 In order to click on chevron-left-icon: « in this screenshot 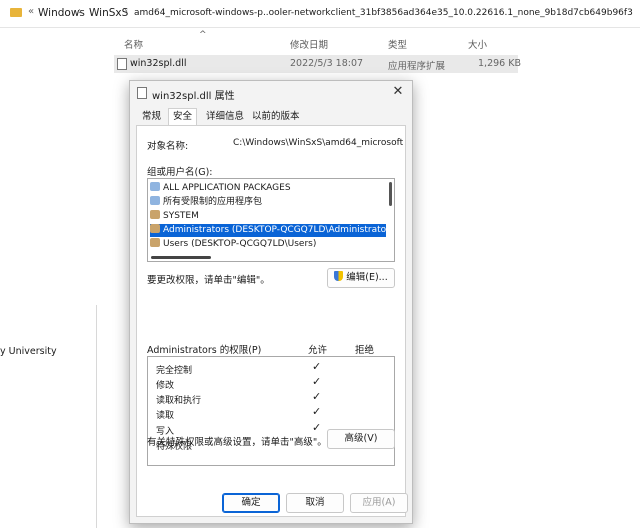, I will do `click(31, 11)`.